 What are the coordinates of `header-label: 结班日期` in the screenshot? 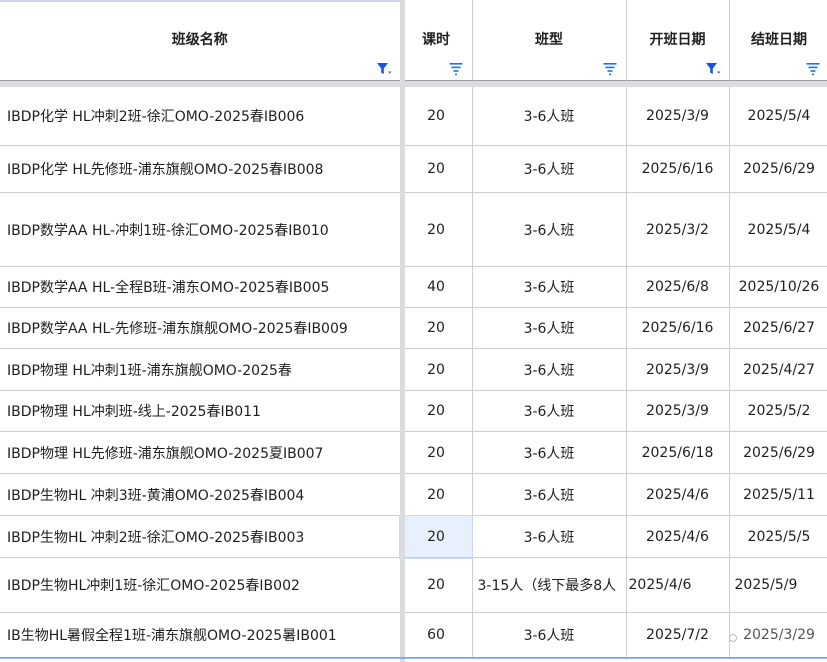 It's located at (779, 40).